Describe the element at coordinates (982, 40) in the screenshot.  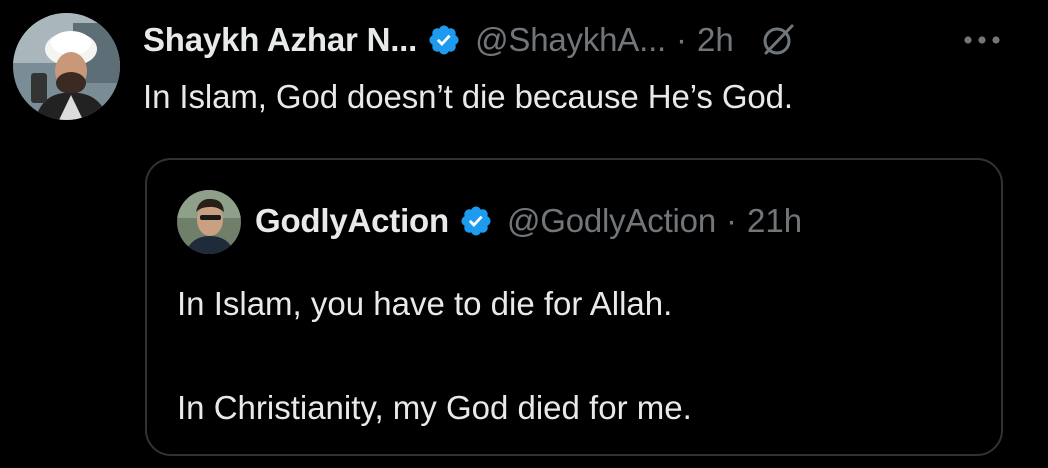
I see `more-options-icon` at that location.